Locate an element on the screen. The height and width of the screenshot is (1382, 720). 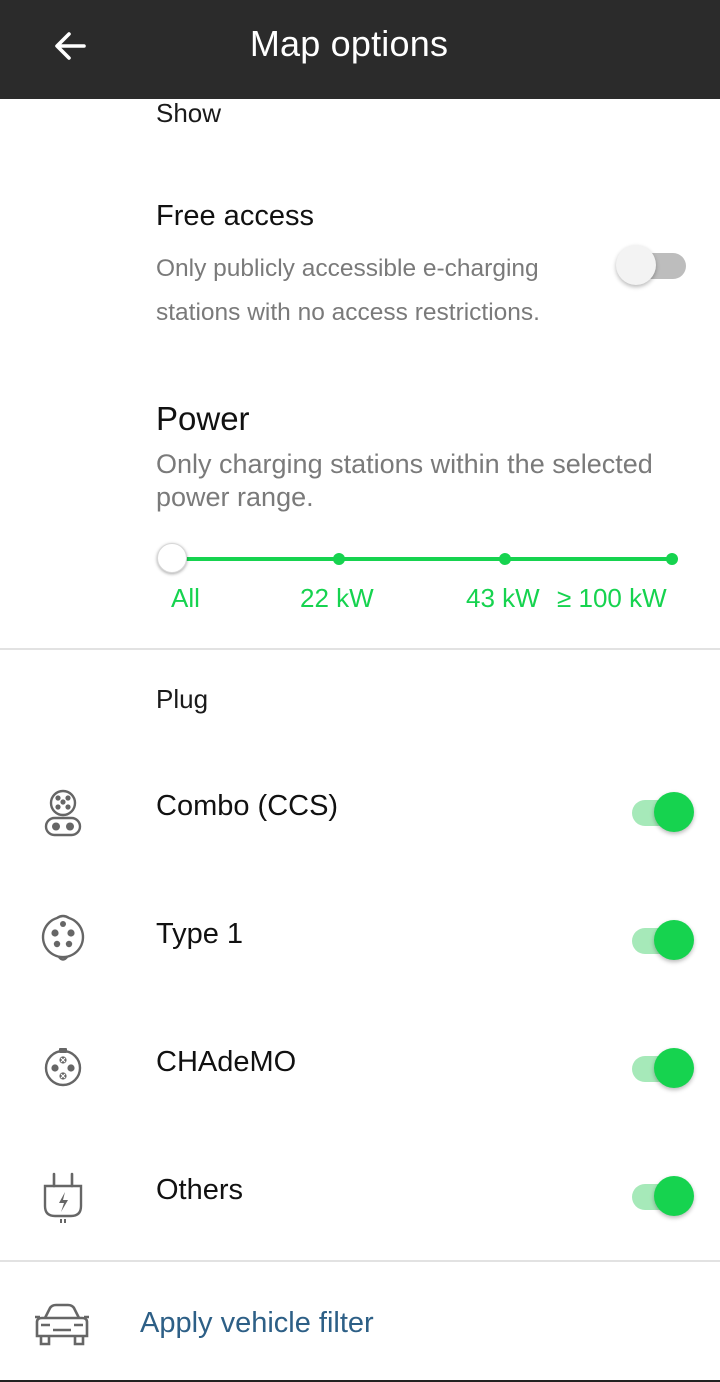
section-label-show: Show is located at coordinates (189, 113).